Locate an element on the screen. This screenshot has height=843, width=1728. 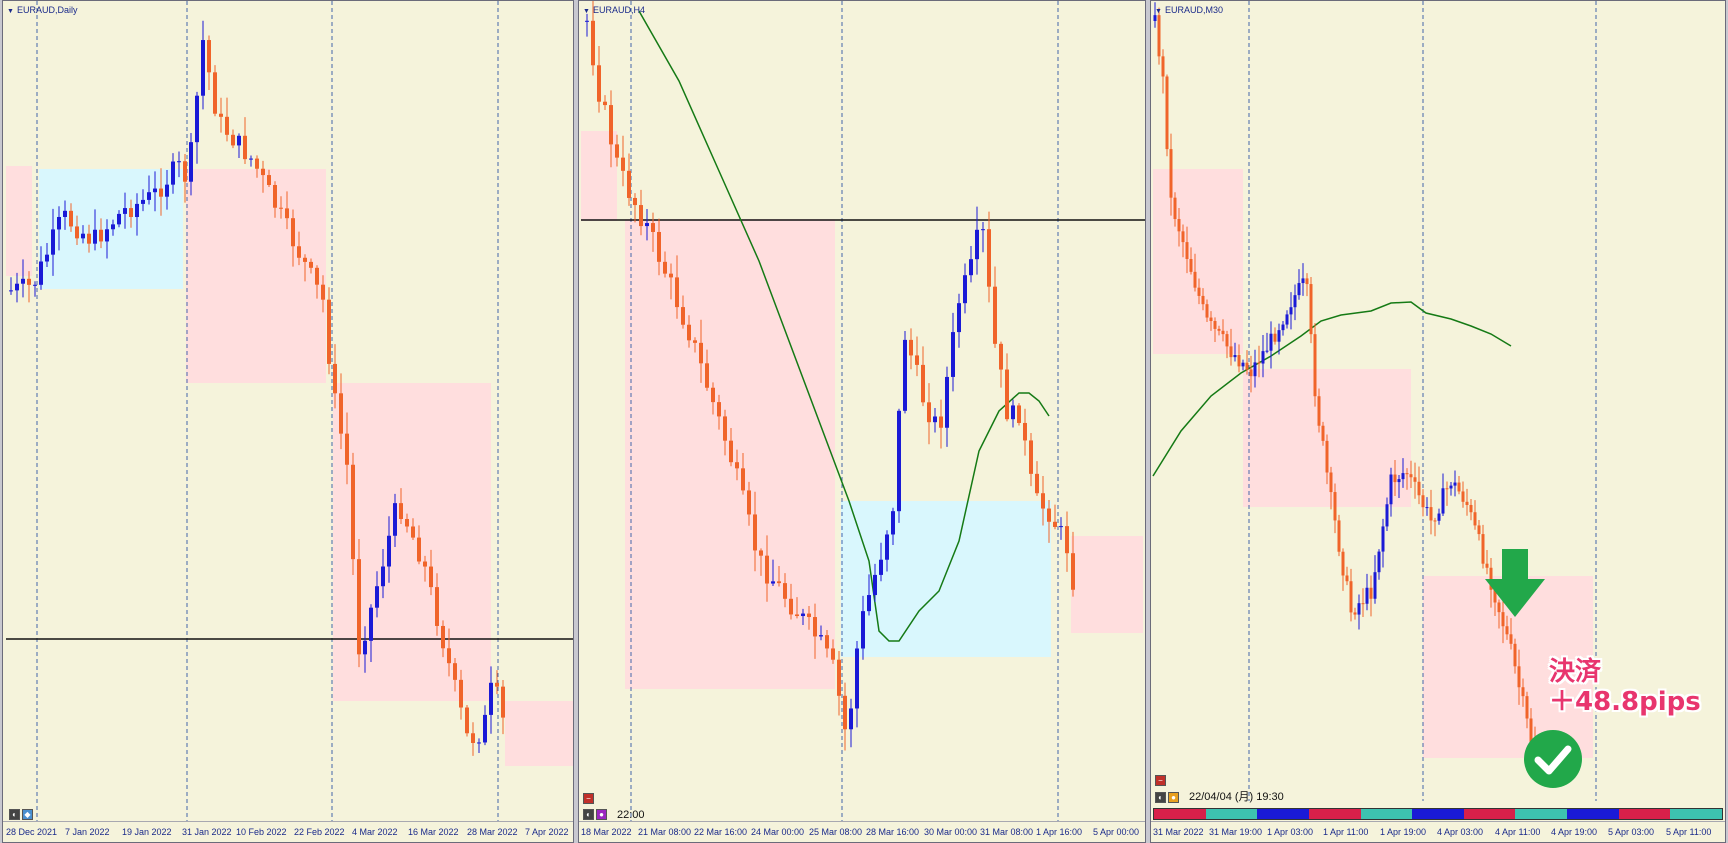
time-label: 28 Mar 2022 is located at coordinates (492, 832).